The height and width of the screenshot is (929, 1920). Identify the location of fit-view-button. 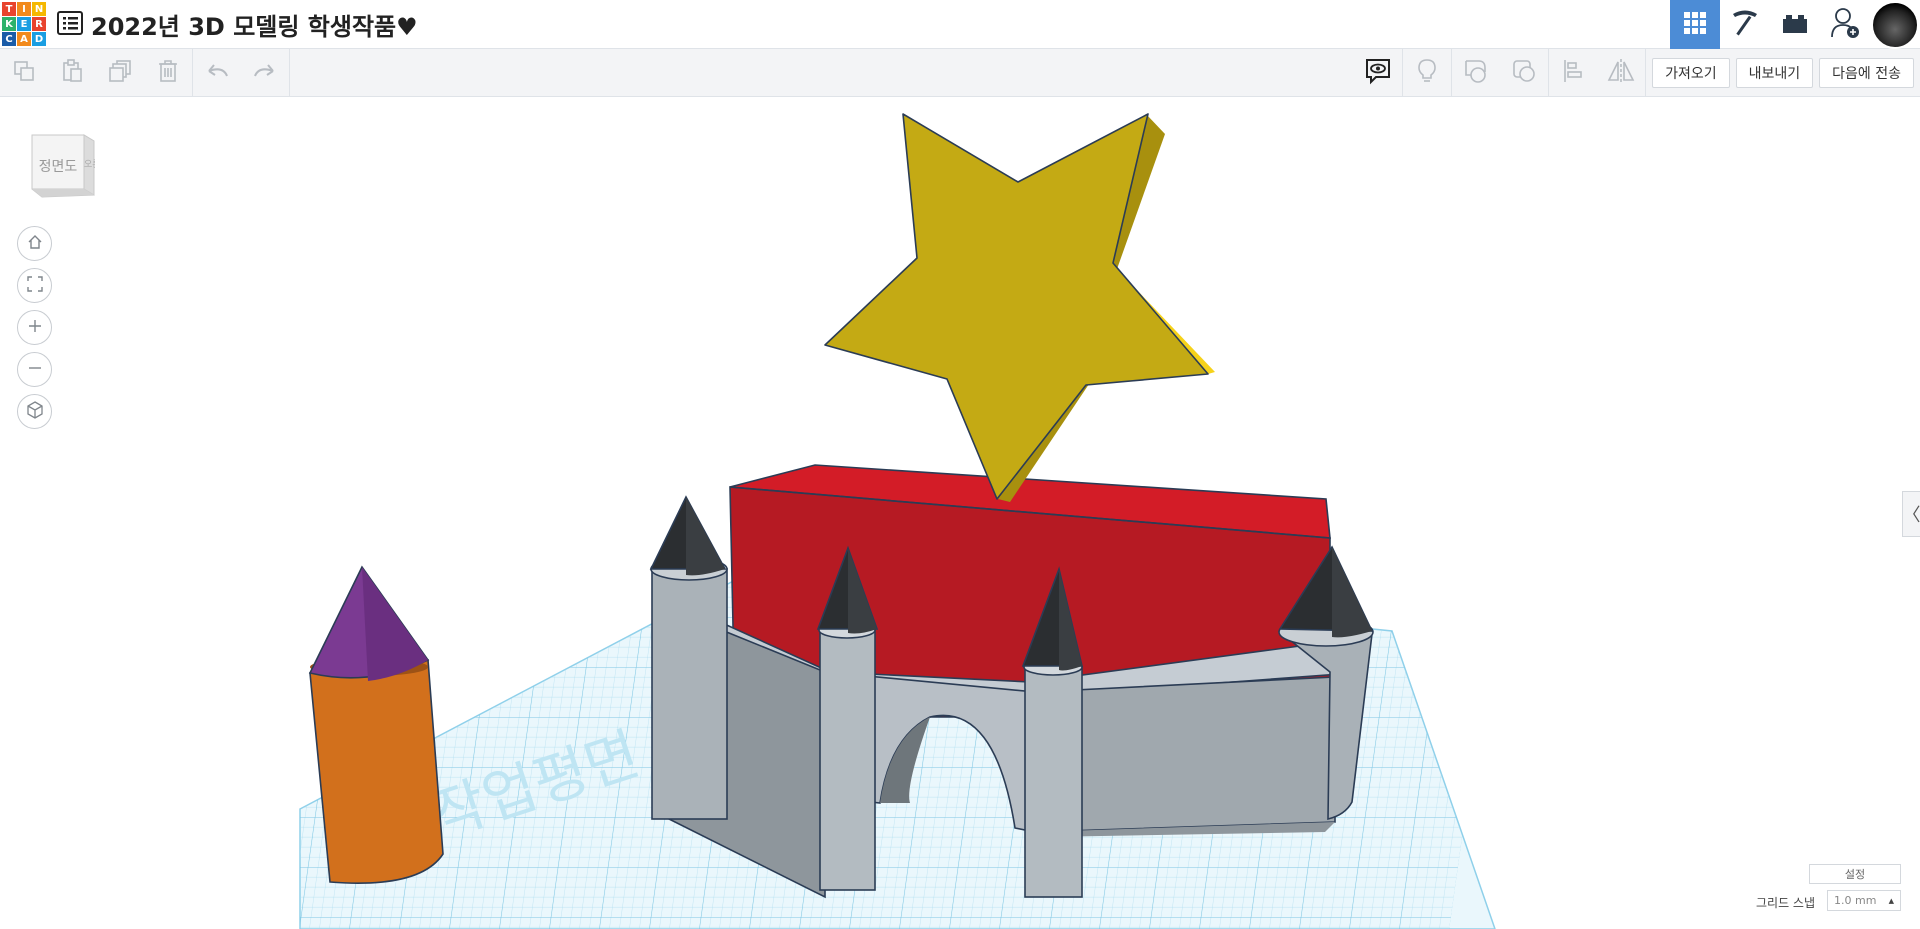
(34, 285).